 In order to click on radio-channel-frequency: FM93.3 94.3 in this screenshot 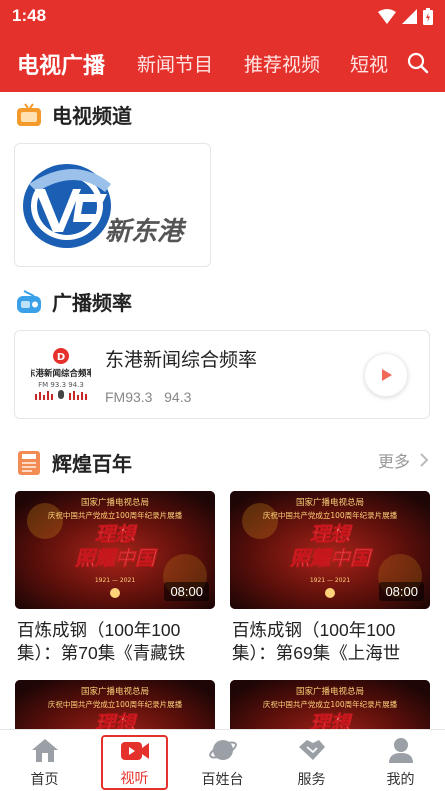, I will do `click(148, 397)`.